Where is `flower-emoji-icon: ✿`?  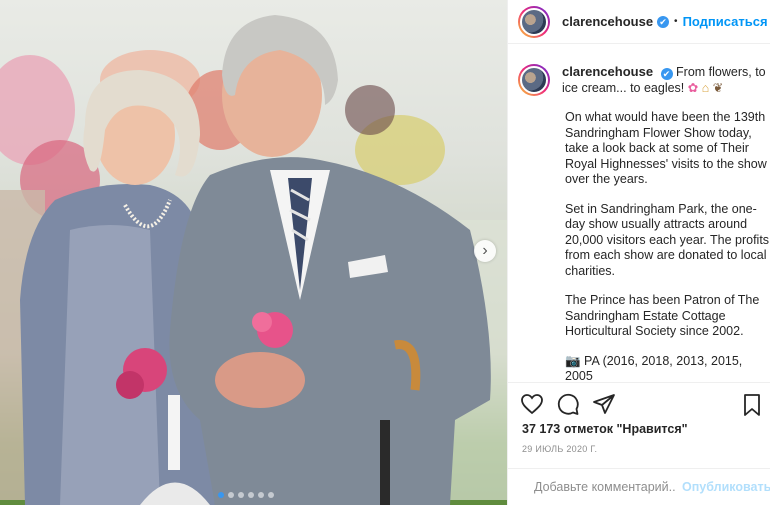
flower-emoji-icon: ✿ is located at coordinates (693, 87).